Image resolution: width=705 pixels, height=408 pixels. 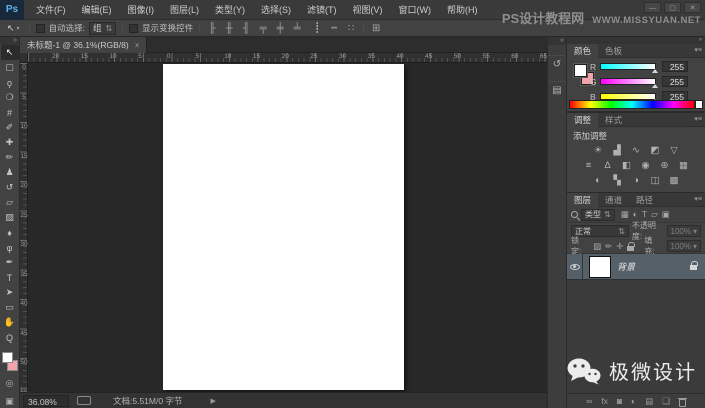 I want to click on filter-pixel-layers-icon: ▦, so click(x=625, y=214).